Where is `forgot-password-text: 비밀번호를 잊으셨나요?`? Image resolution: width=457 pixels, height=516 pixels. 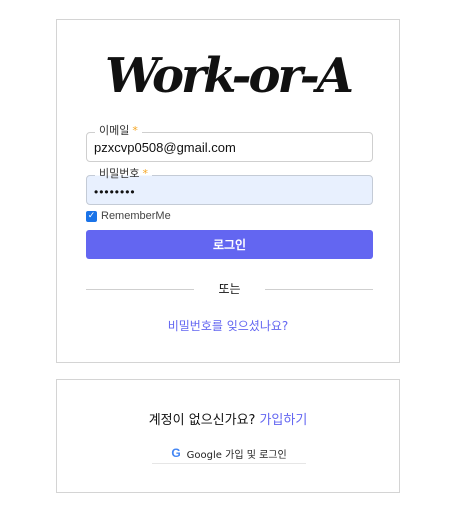 forgot-password-text: 비밀번호를 잊으셨나요? is located at coordinates (228, 326).